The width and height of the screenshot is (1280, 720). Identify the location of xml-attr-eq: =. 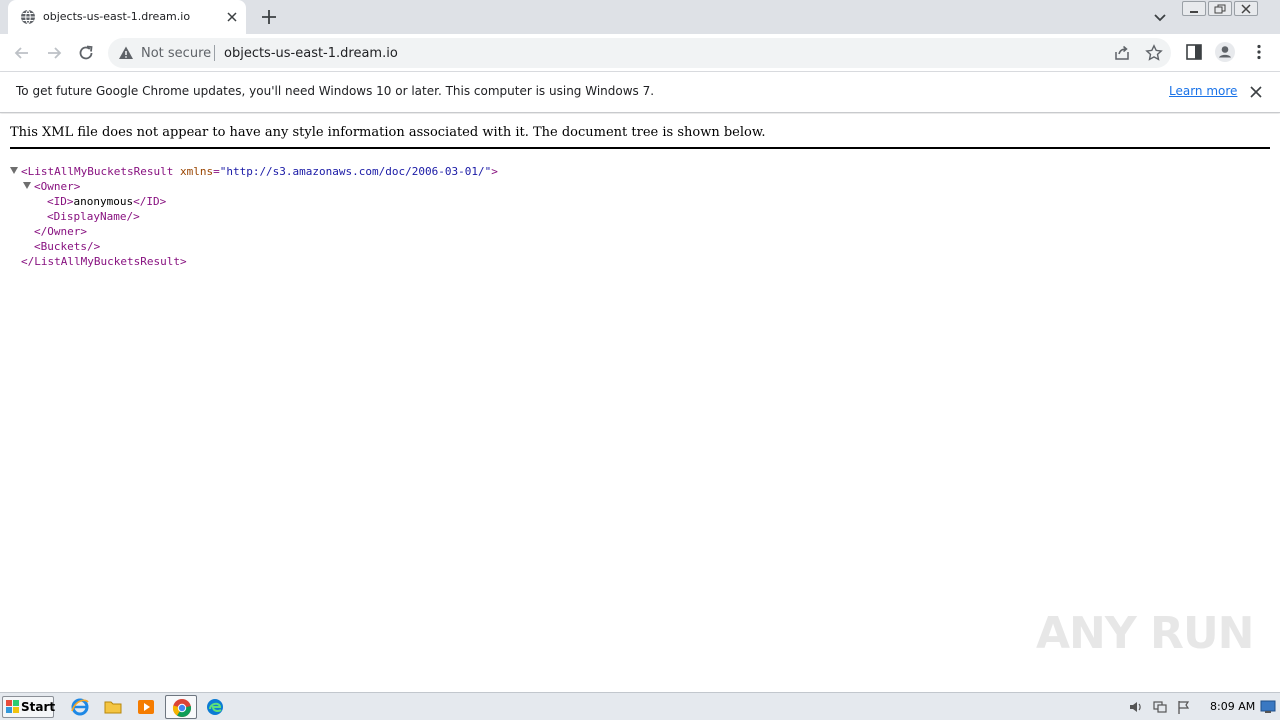
(216, 171).